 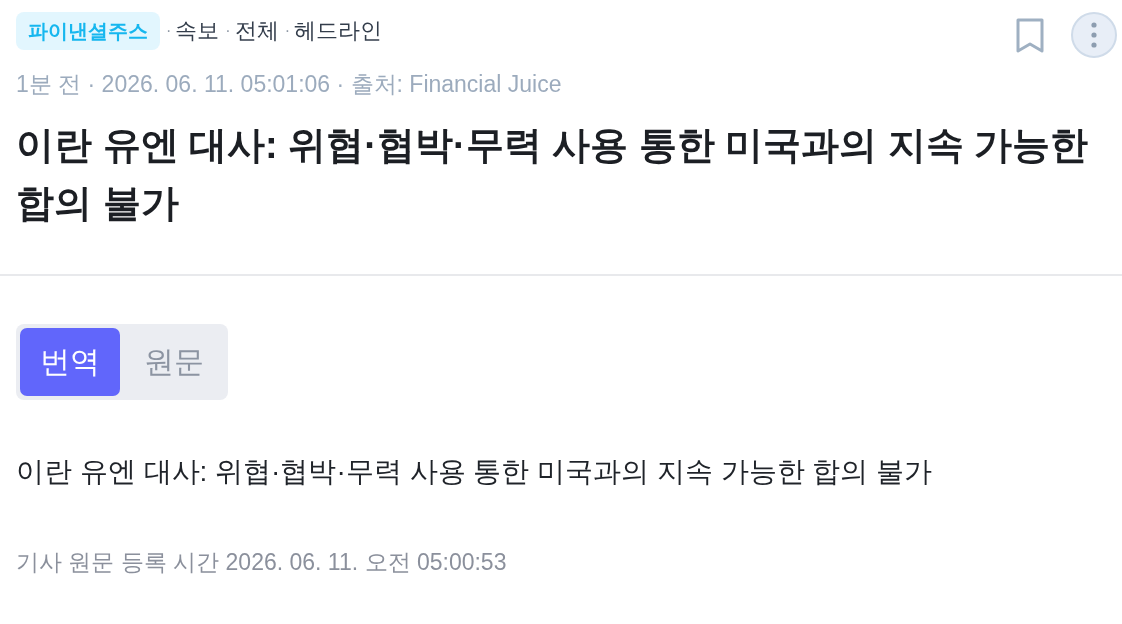 I want to click on article-meta: 1분 전 · 2026. 06. 11. 05:01:06 · 출처: Financial Juice, so click(x=289, y=84).